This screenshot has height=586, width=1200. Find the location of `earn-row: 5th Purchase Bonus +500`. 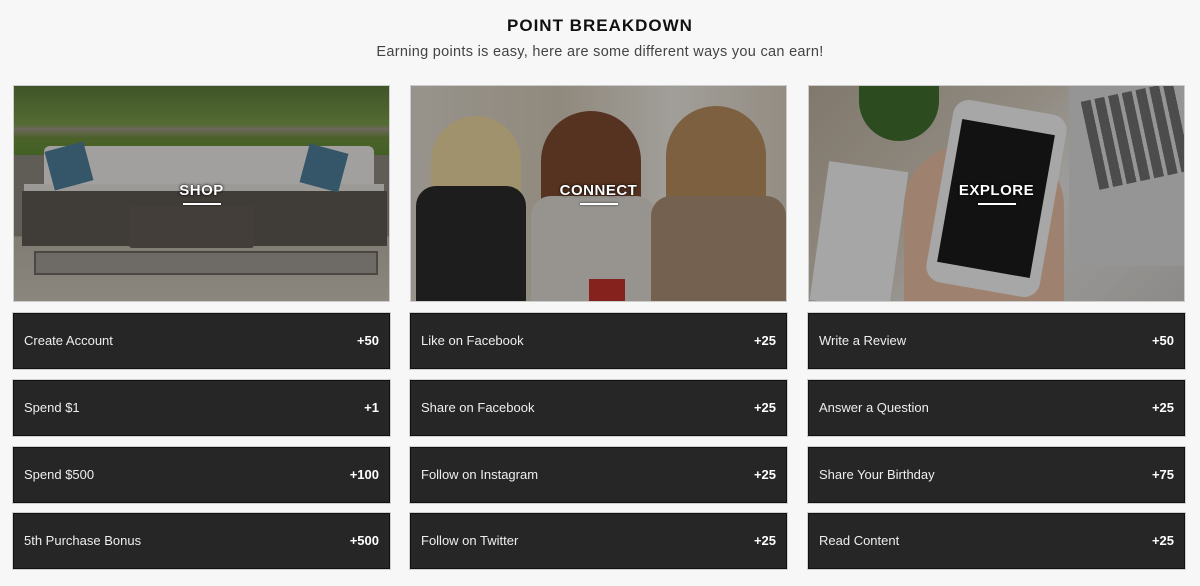

earn-row: 5th Purchase Bonus +500 is located at coordinates (201, 541).